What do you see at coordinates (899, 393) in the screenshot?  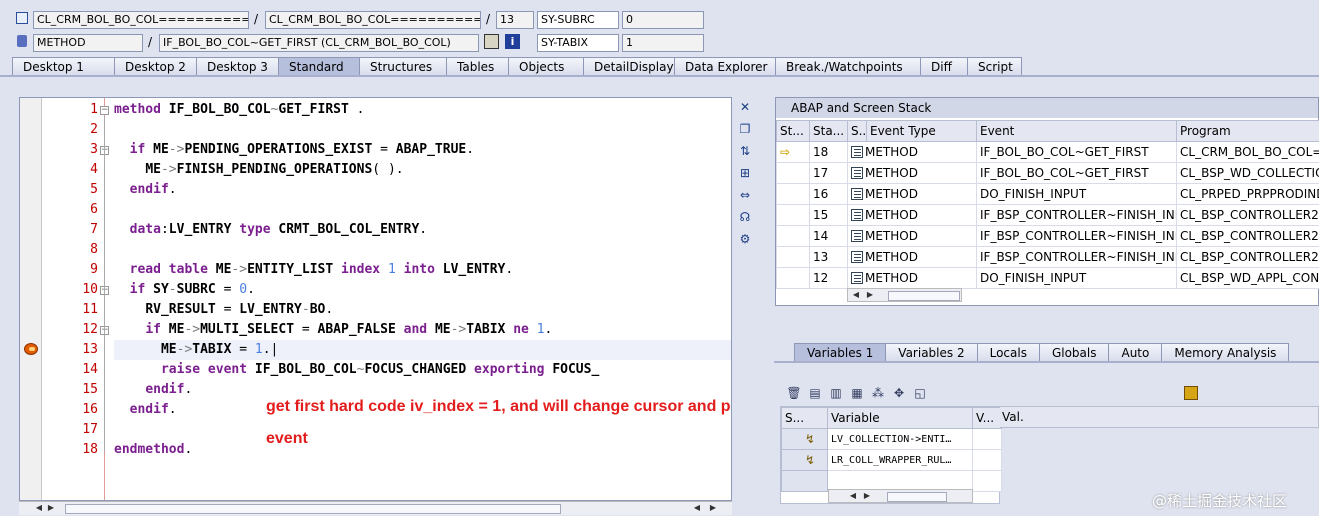 I see `navigate-icon: ✥` at bounding box center [899, 393].